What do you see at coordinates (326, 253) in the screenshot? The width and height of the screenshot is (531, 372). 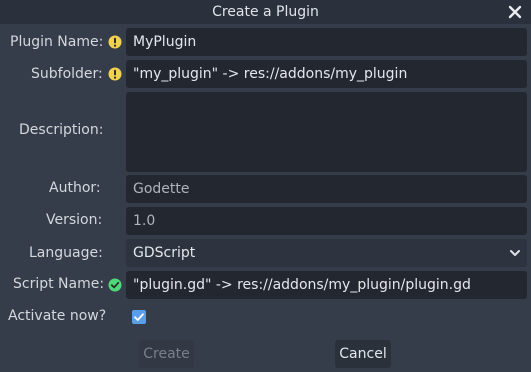 I see `language-select: GDScript` at bounding box center [326, 253].